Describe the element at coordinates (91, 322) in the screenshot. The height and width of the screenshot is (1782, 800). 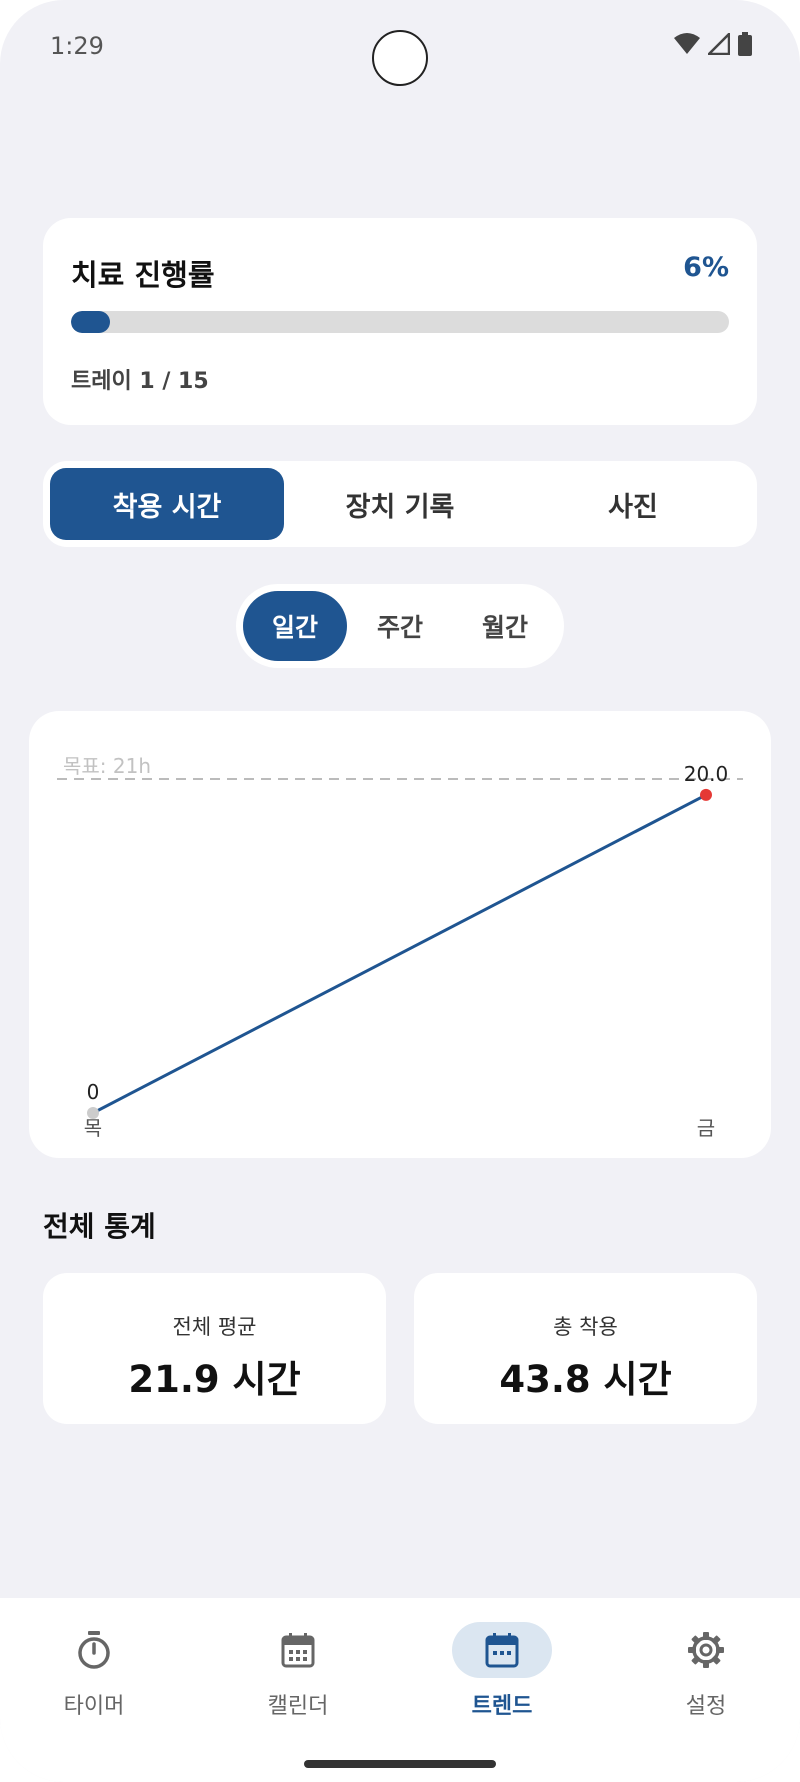
I see `progress-bar-fill` at that location.